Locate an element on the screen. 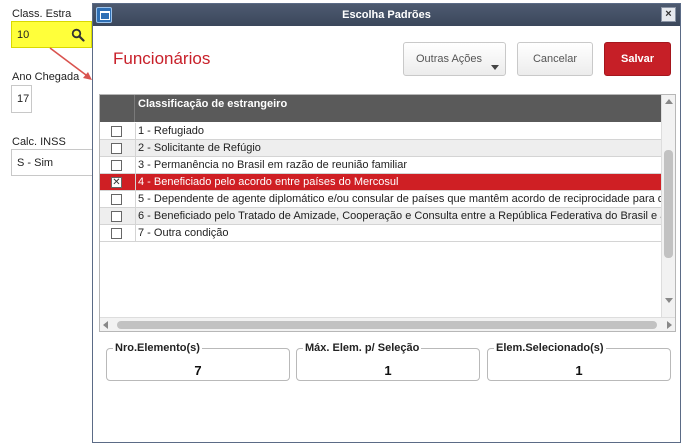 The image size is (681, 443). scroll-left-icon is located at coordinates (105, 325).